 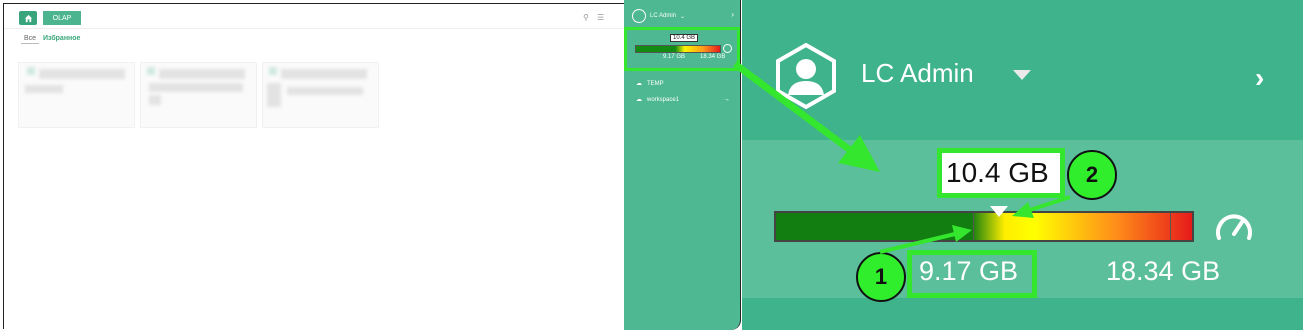 What do you see at coordinates (683, 16) in the screenshot?
I see `caret-down-icon: ⌄` at bounding box center [683, 16].